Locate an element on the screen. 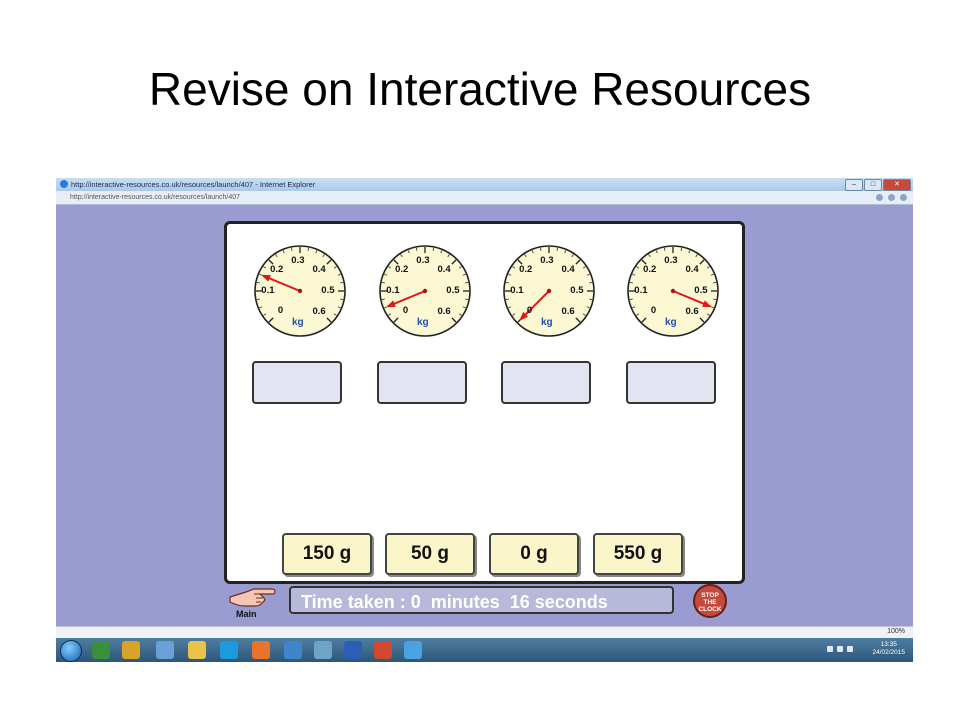 This screenshot has width=960, height=720. clock-time: 13:35 is located at coordinates (888, 644).